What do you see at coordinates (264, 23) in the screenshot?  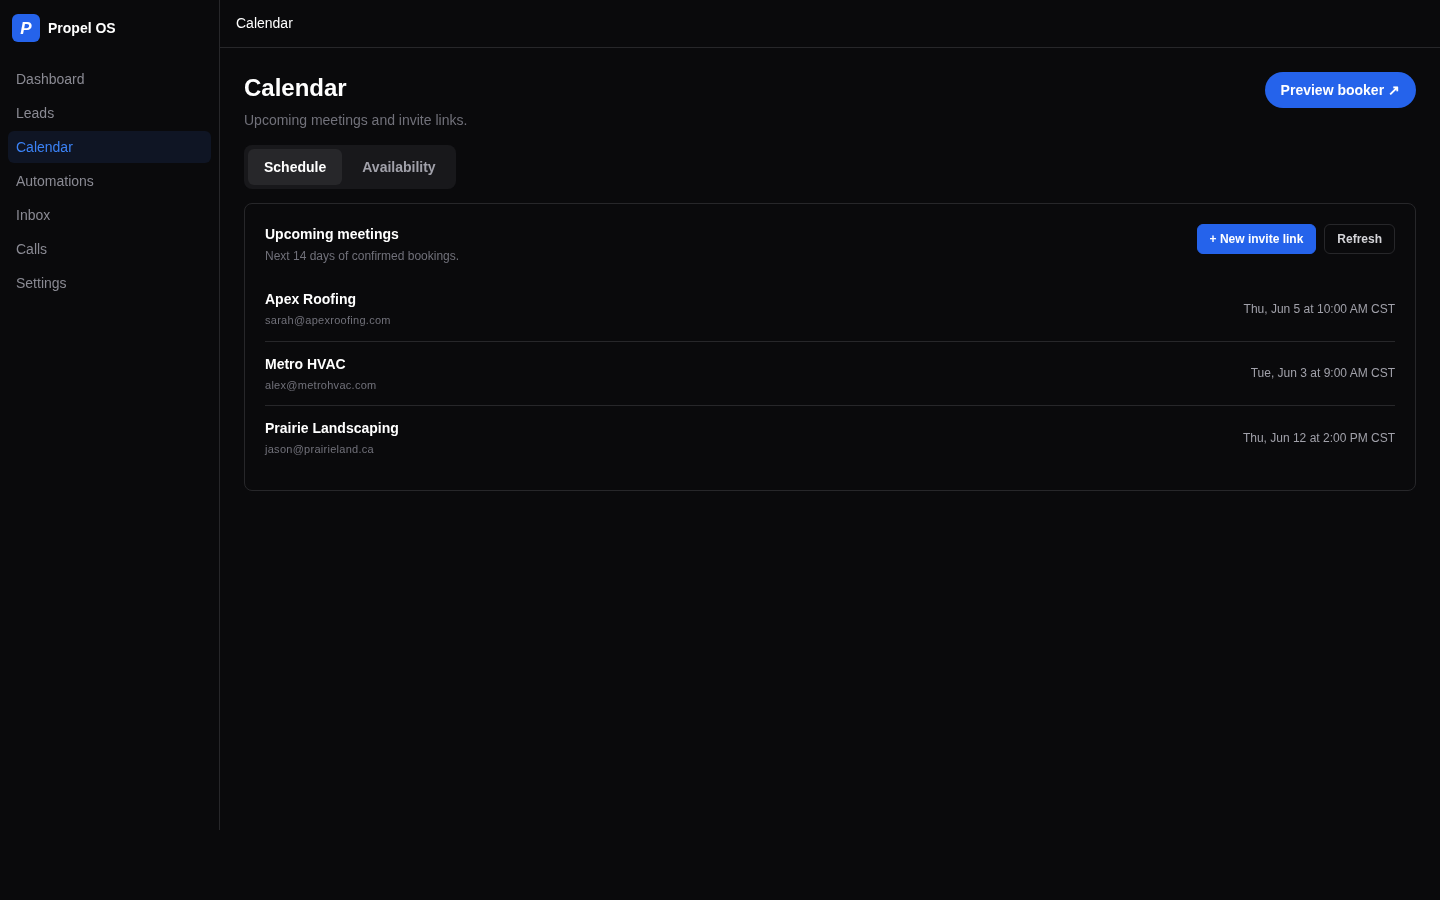 I see `header-title: Calendar` at bounding box center [264, 23].